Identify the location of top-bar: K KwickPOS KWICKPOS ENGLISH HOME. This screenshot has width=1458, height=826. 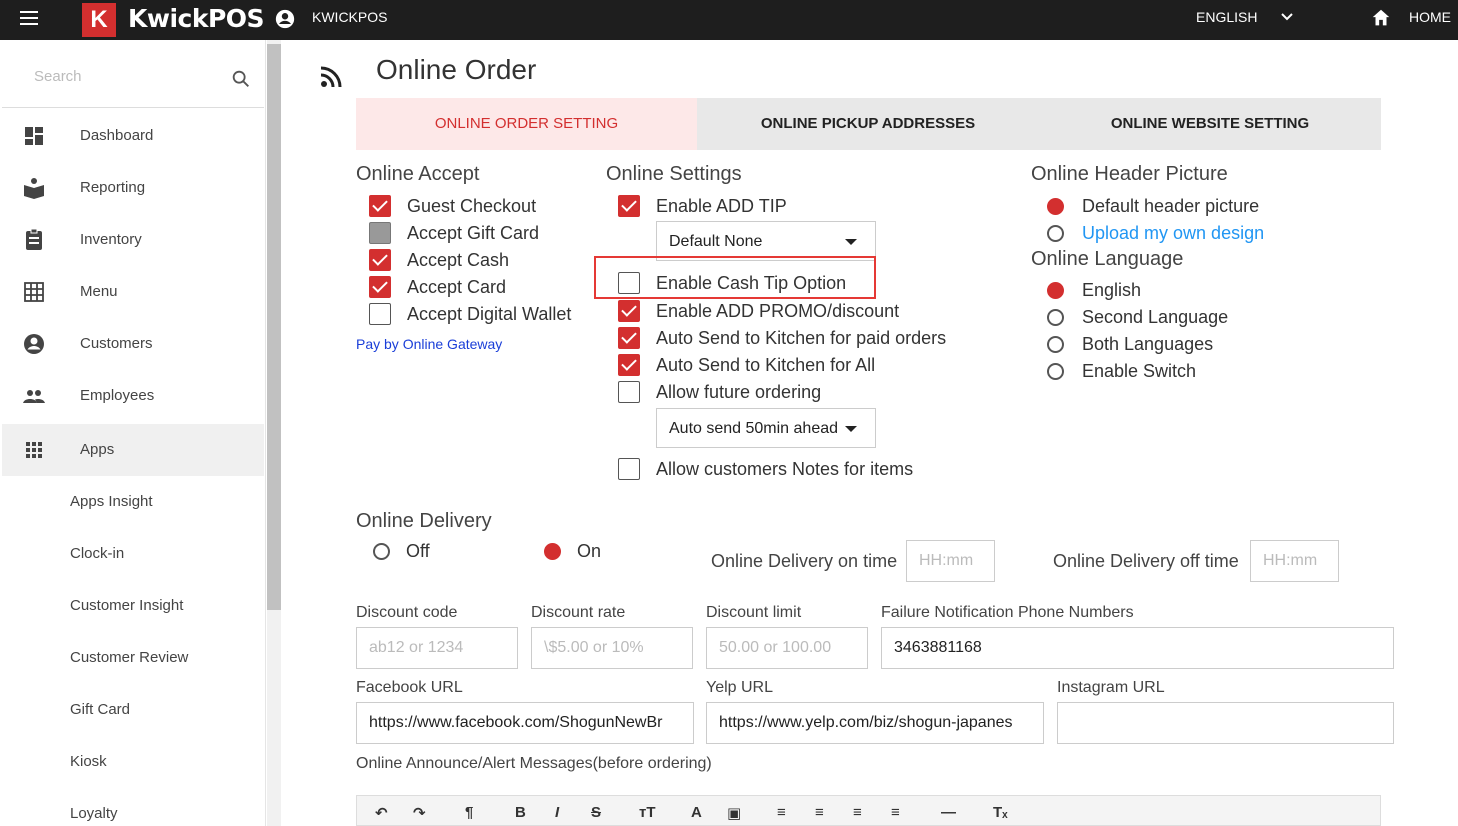
(729, 20).